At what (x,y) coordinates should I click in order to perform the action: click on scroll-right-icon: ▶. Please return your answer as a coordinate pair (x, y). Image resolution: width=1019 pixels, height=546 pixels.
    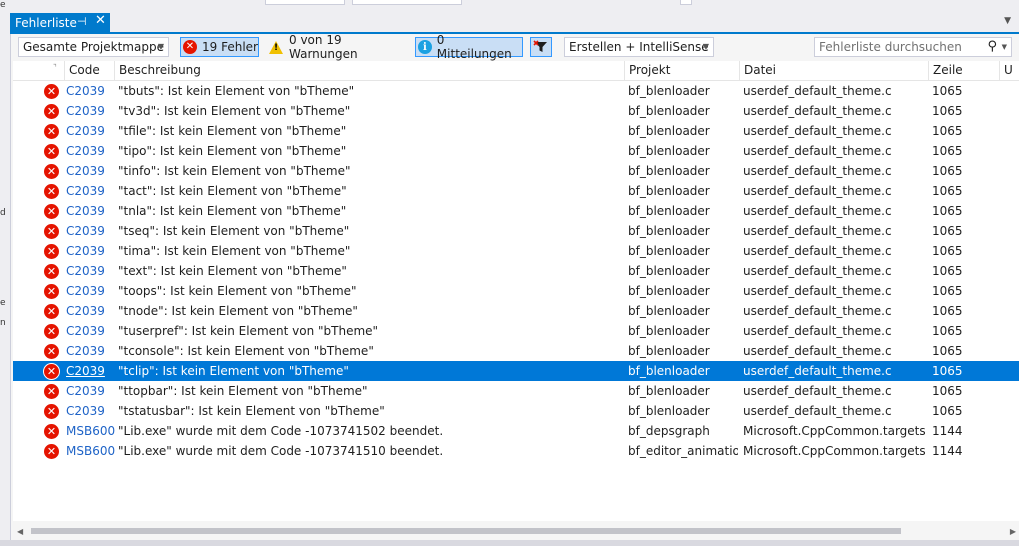
    Looking at the image, I should click on (1013, 531).